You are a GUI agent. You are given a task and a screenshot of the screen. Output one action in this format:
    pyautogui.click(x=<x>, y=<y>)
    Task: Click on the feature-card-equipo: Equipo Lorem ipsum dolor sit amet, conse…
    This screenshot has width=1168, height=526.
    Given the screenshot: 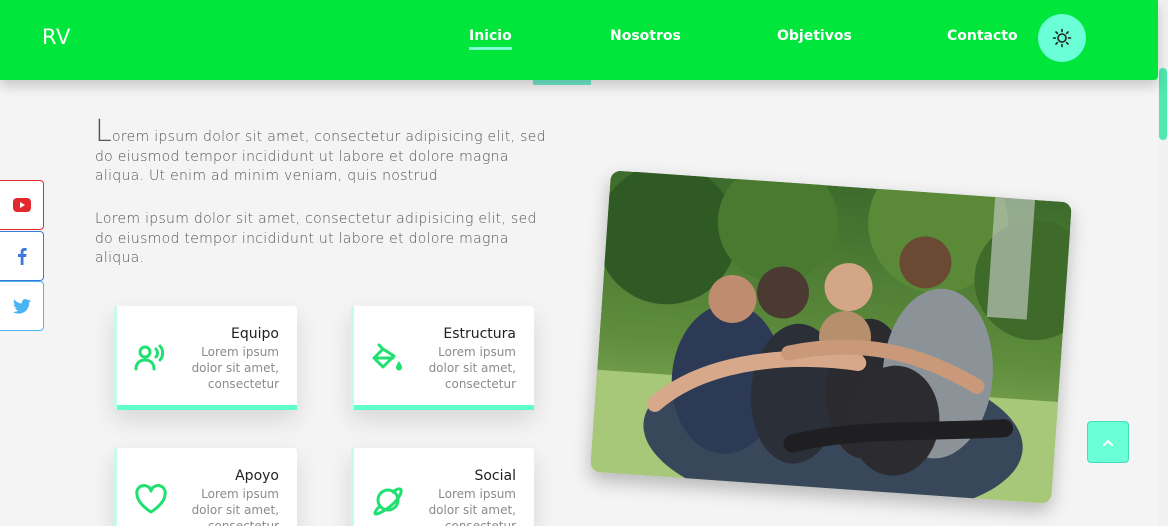 What is the action you would take?
    pyautogui.click(x=205, y=358)
    